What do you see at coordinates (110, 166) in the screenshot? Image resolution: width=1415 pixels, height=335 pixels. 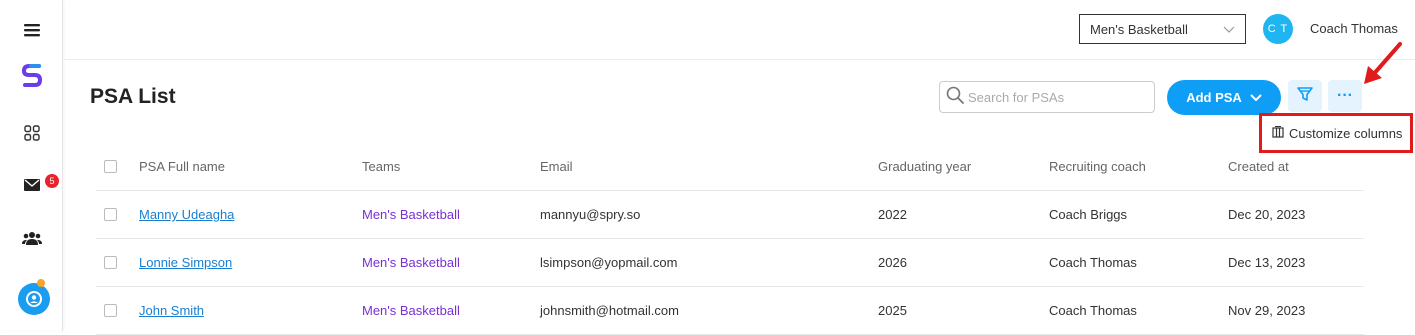 I see `select-all-checkbox` at bounding box center [110, 166].